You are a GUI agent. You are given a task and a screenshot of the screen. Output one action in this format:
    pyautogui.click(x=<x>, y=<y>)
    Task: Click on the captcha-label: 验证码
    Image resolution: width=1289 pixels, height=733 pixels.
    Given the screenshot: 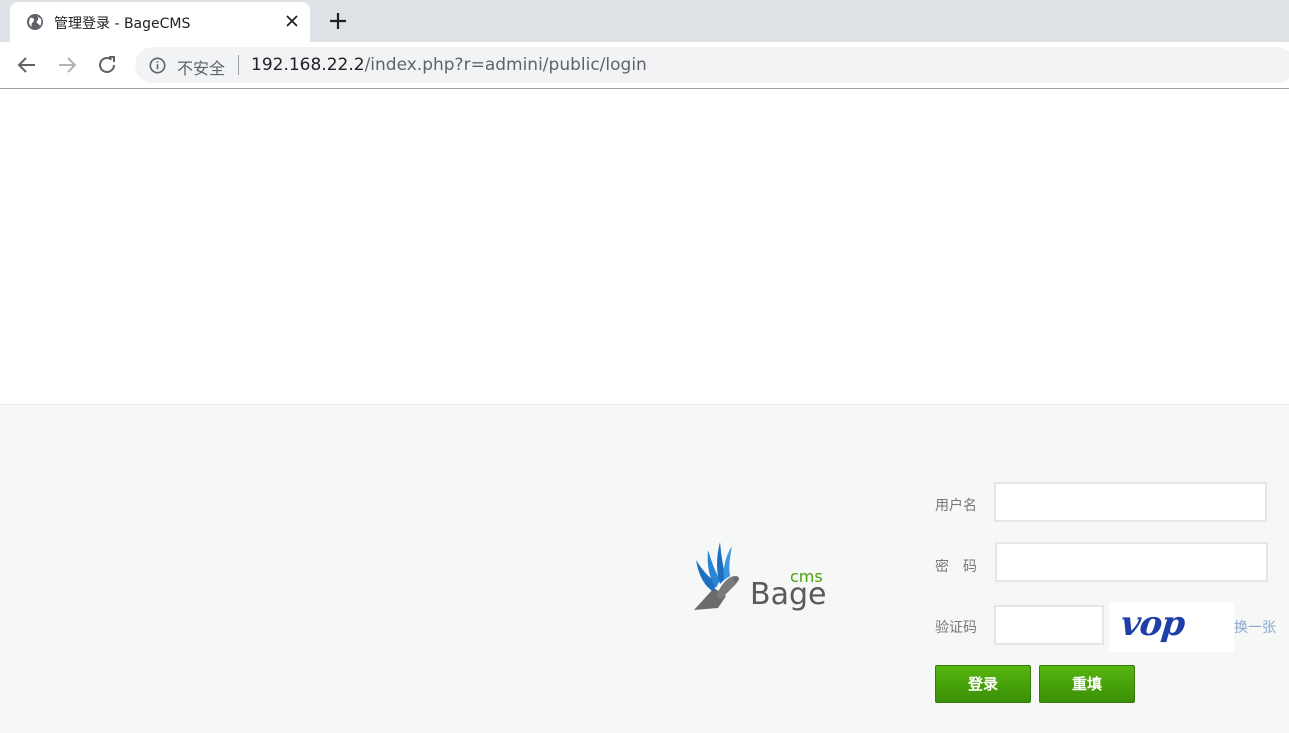 What is the action you would take?
    pyautogui.click(x=956, y=628)
    